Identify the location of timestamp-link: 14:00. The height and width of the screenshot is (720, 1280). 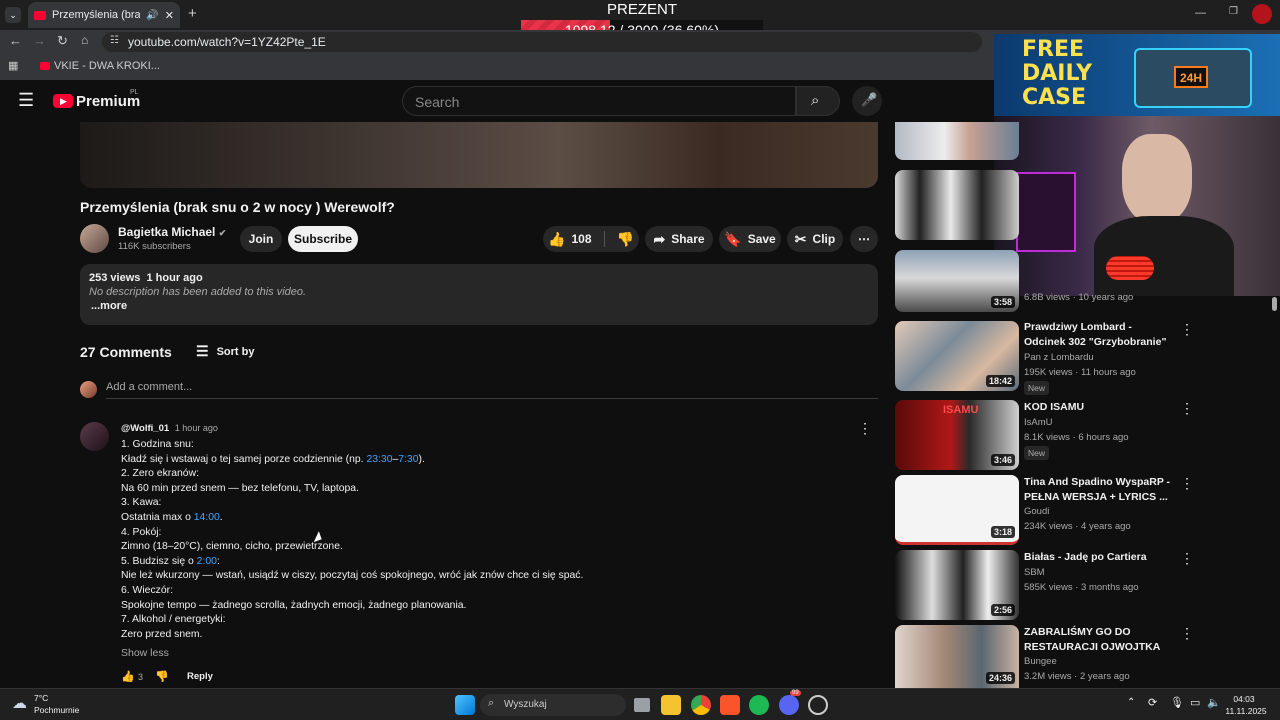
(207, 517).